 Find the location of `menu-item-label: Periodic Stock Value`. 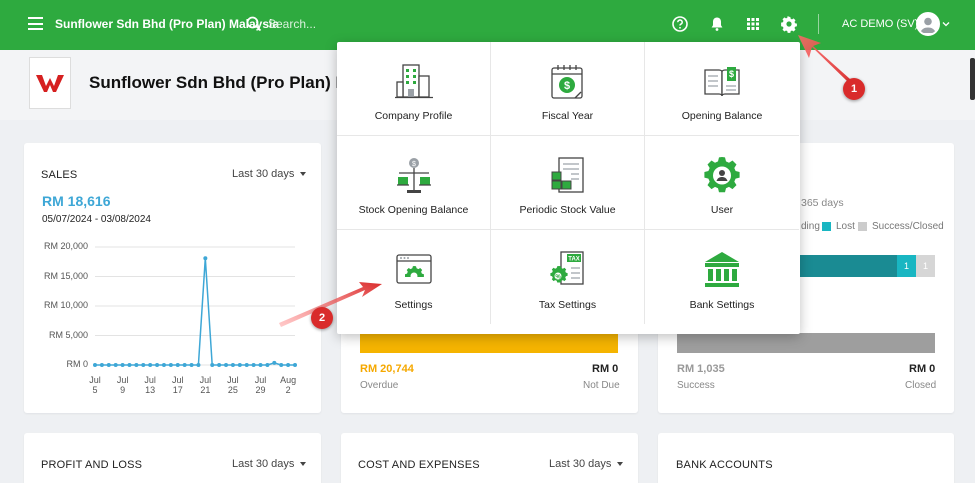

menu-item-label: Periodic Stock Value is located at coordinates (567, 210).